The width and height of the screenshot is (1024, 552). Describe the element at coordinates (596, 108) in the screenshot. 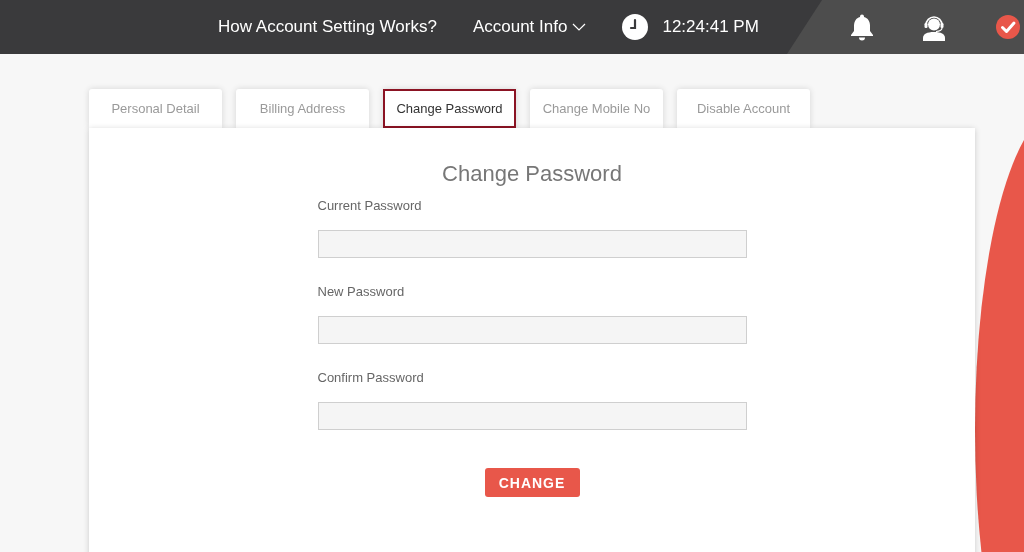

I see `tab: Change Mobile No` at that location.